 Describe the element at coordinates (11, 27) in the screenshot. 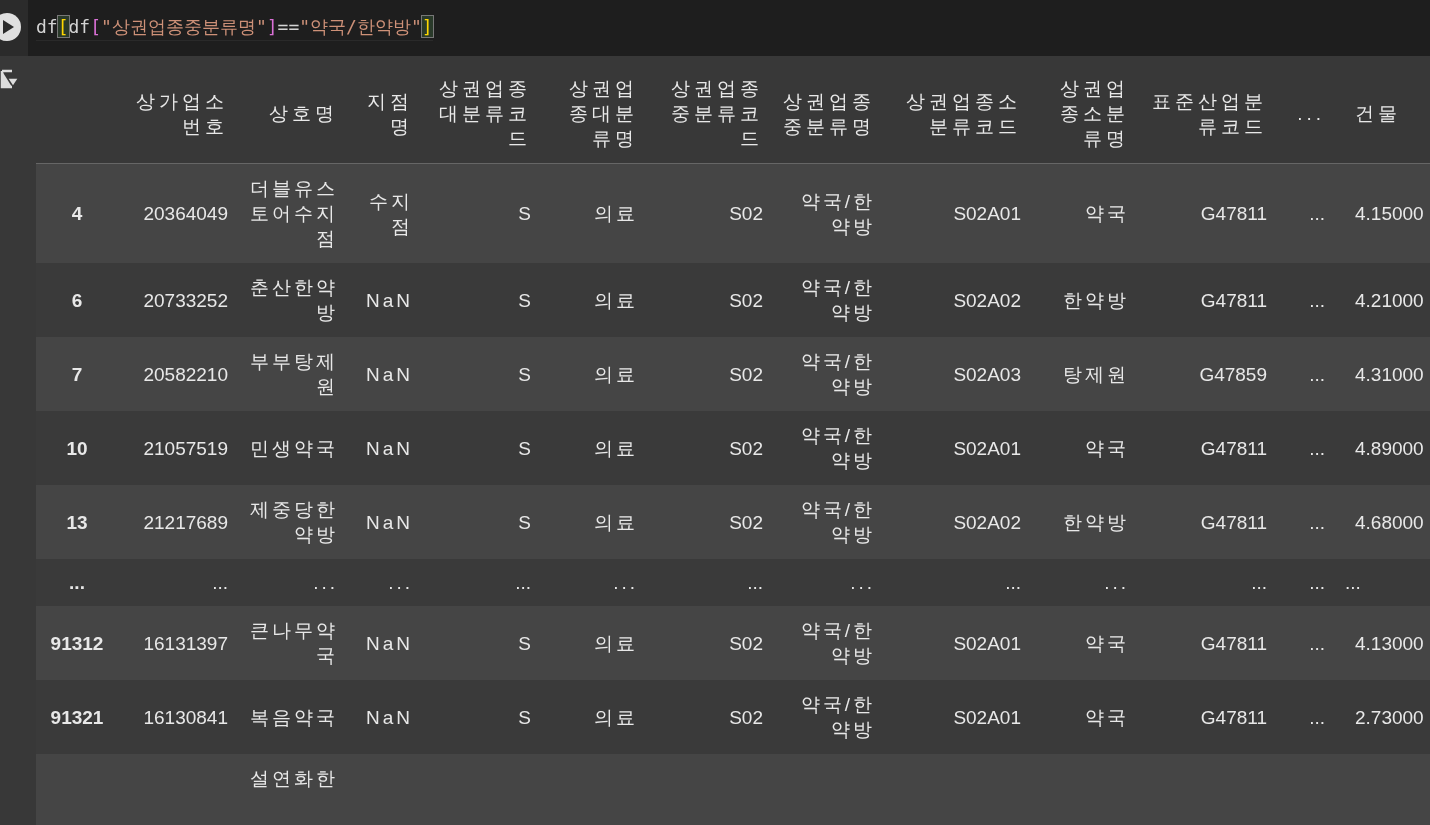

I see `run-icon` at that location.